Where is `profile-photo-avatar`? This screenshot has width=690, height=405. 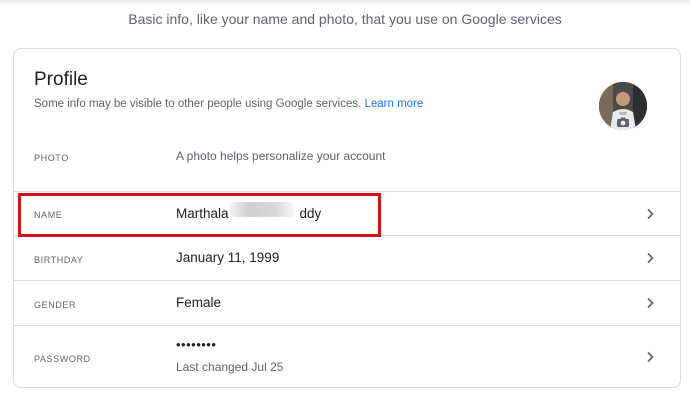
profile-photo-avatar is located at coordinates (623, 106).